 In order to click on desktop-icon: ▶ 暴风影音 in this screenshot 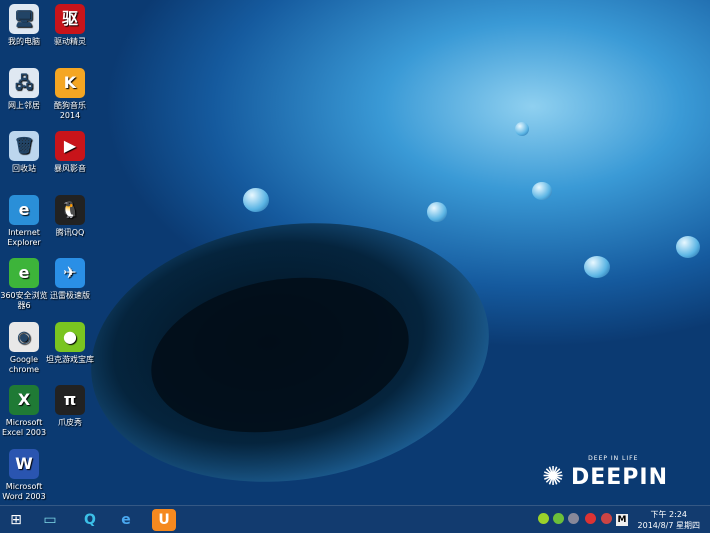, I will do `click(70, 152)`.